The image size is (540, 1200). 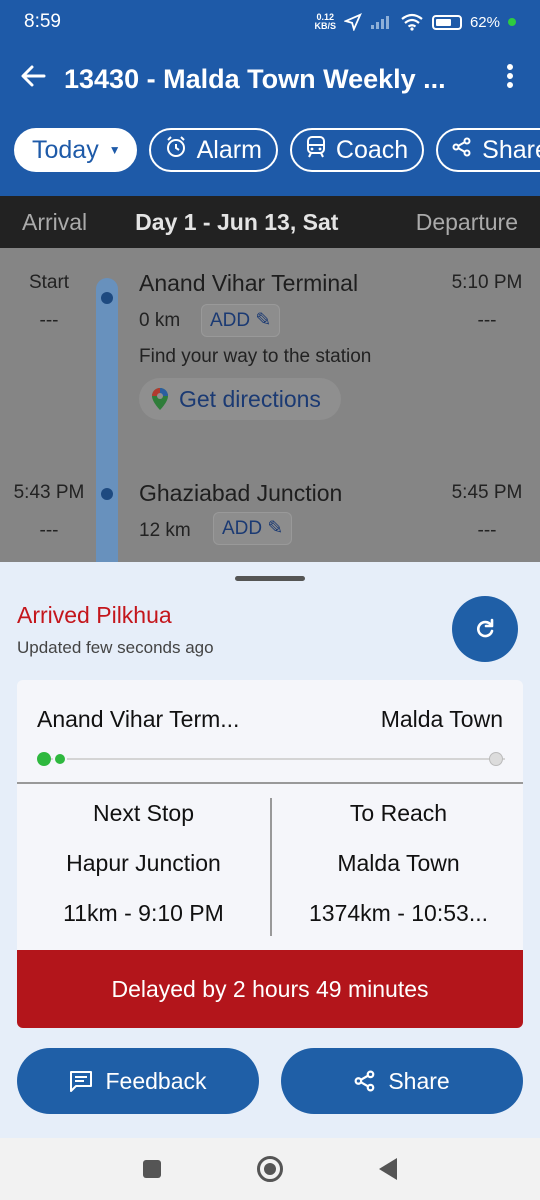 I want to click on feedback-button: Feedback, so click(x=138, y=1081).